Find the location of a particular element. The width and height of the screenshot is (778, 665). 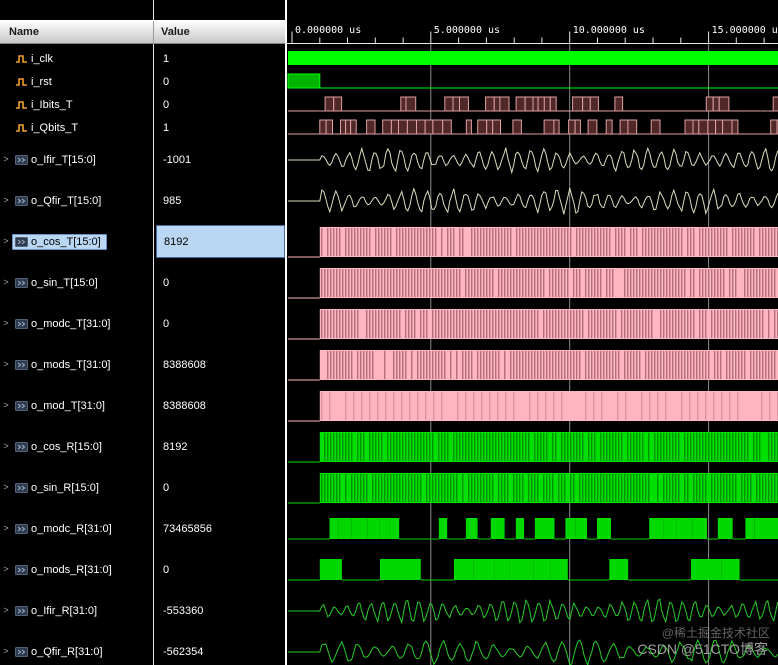

signal-name: o_modc_R[31:0] is located at coordinates (71, 528).